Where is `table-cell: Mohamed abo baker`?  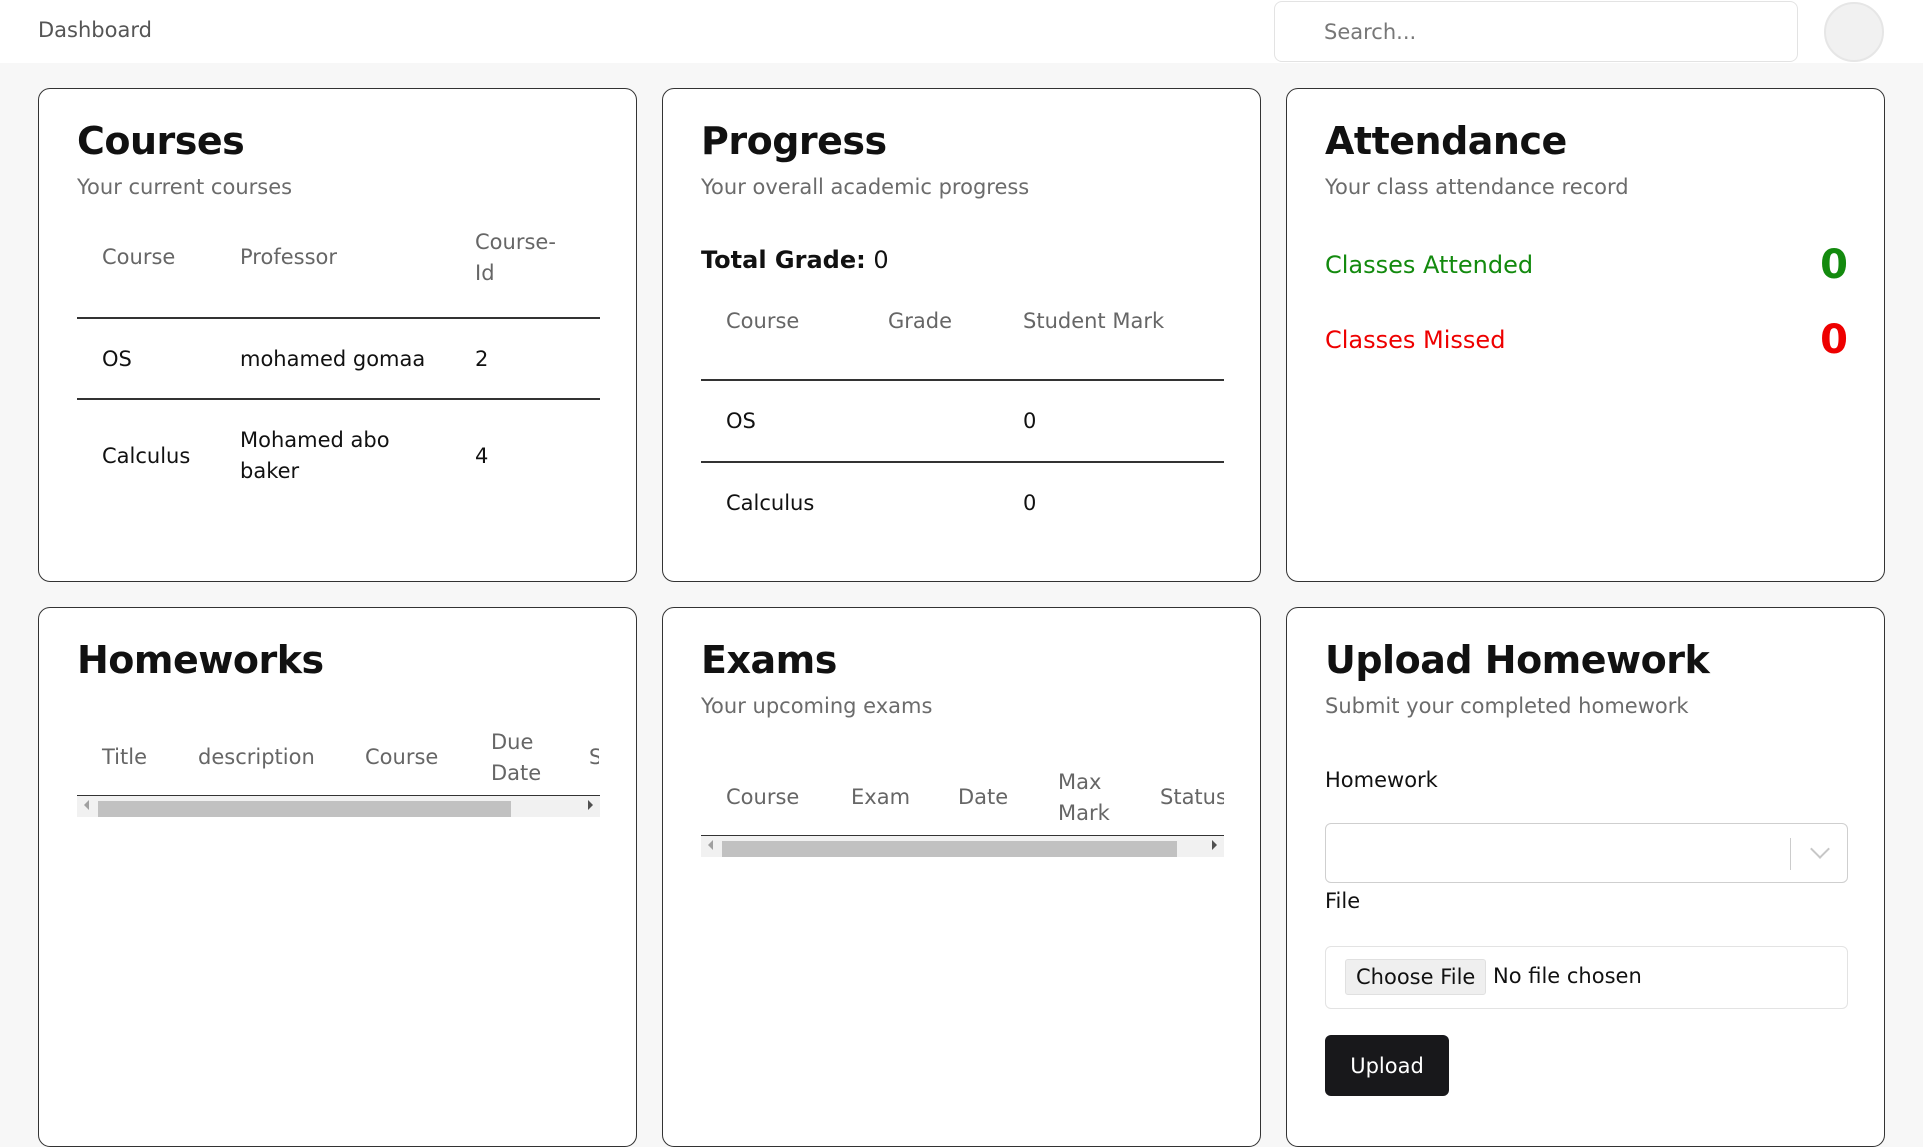
table-cell: Mohamed abo baker is located at coordinates (315, 455).